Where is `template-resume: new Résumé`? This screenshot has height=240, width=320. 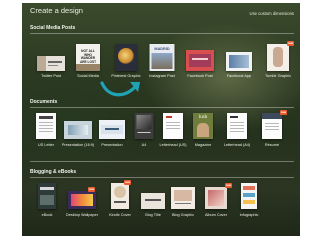 template-resume: new Résumé is located at coordinates (272, 132).